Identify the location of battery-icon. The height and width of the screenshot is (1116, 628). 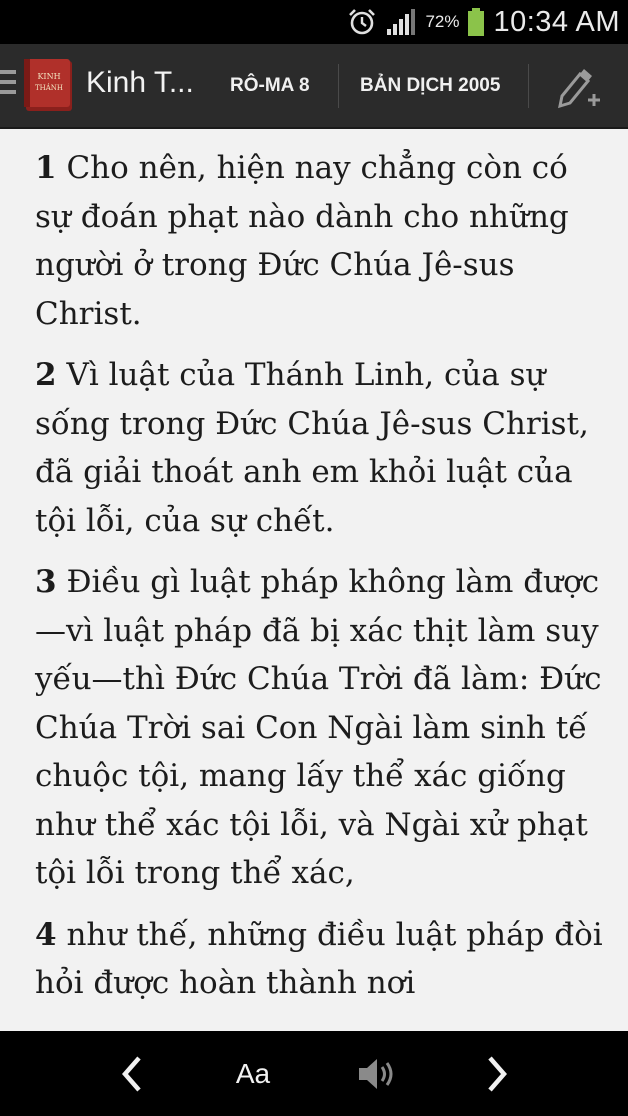
(476, 22).